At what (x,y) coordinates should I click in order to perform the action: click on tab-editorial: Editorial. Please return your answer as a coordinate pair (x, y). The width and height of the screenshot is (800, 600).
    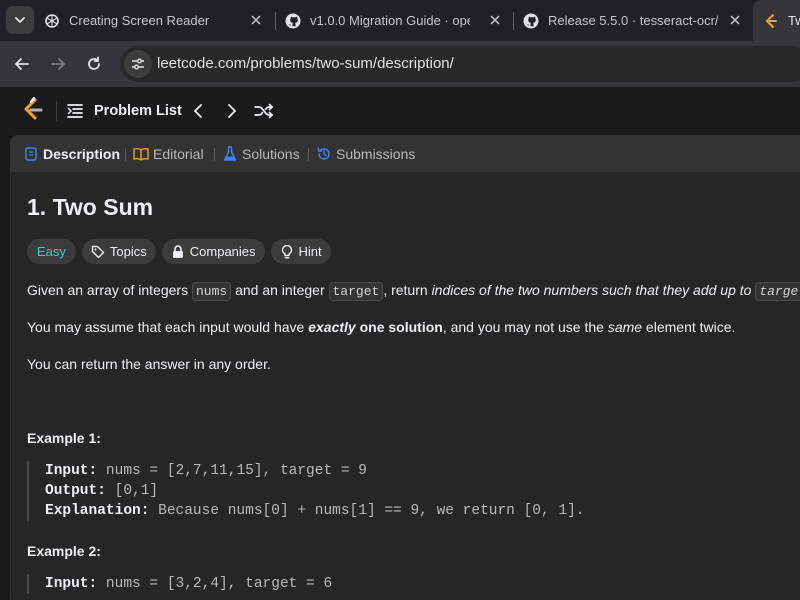
    Looking at the image, I should click on (168, 154).